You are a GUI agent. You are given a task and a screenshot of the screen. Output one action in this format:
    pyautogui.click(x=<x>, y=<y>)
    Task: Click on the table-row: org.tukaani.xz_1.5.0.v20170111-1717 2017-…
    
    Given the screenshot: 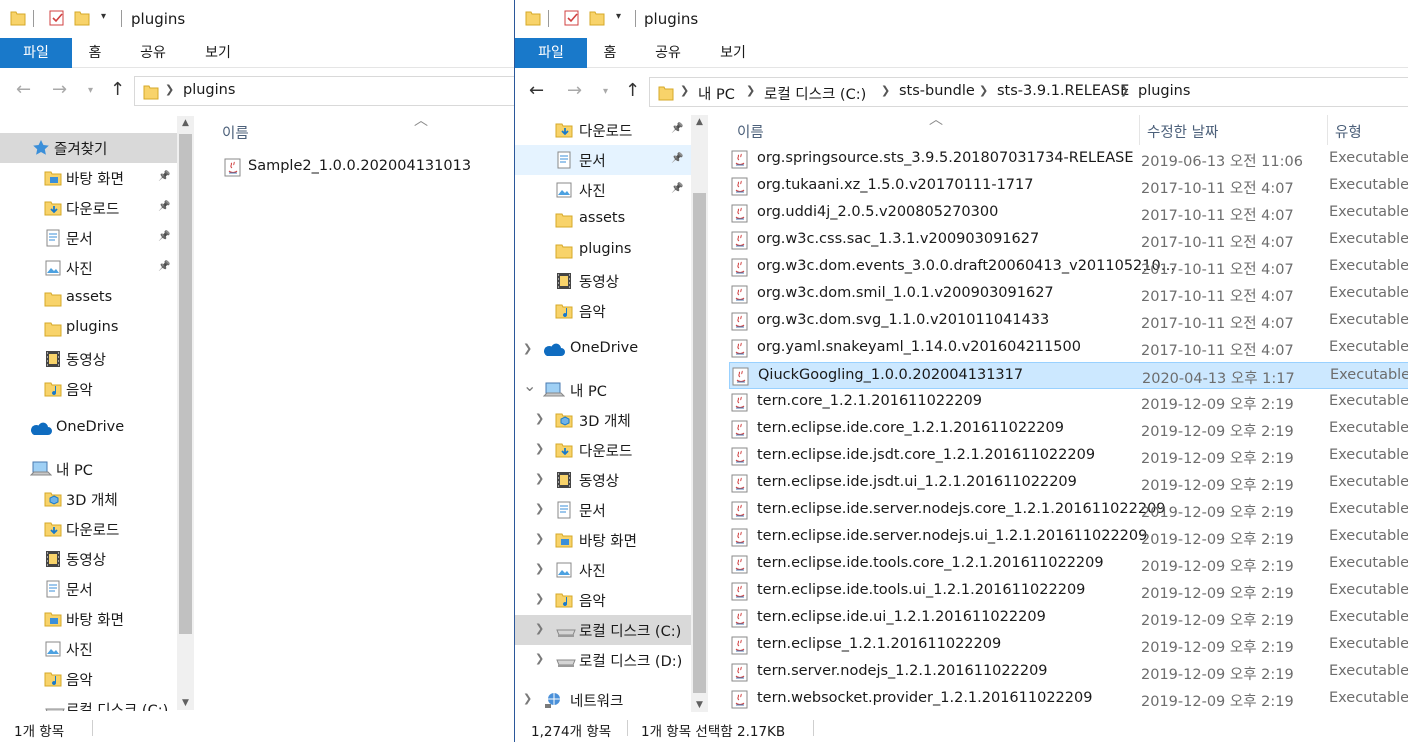 What is the action you would take?
    pyautogui.click(x=1068, y=186)
    